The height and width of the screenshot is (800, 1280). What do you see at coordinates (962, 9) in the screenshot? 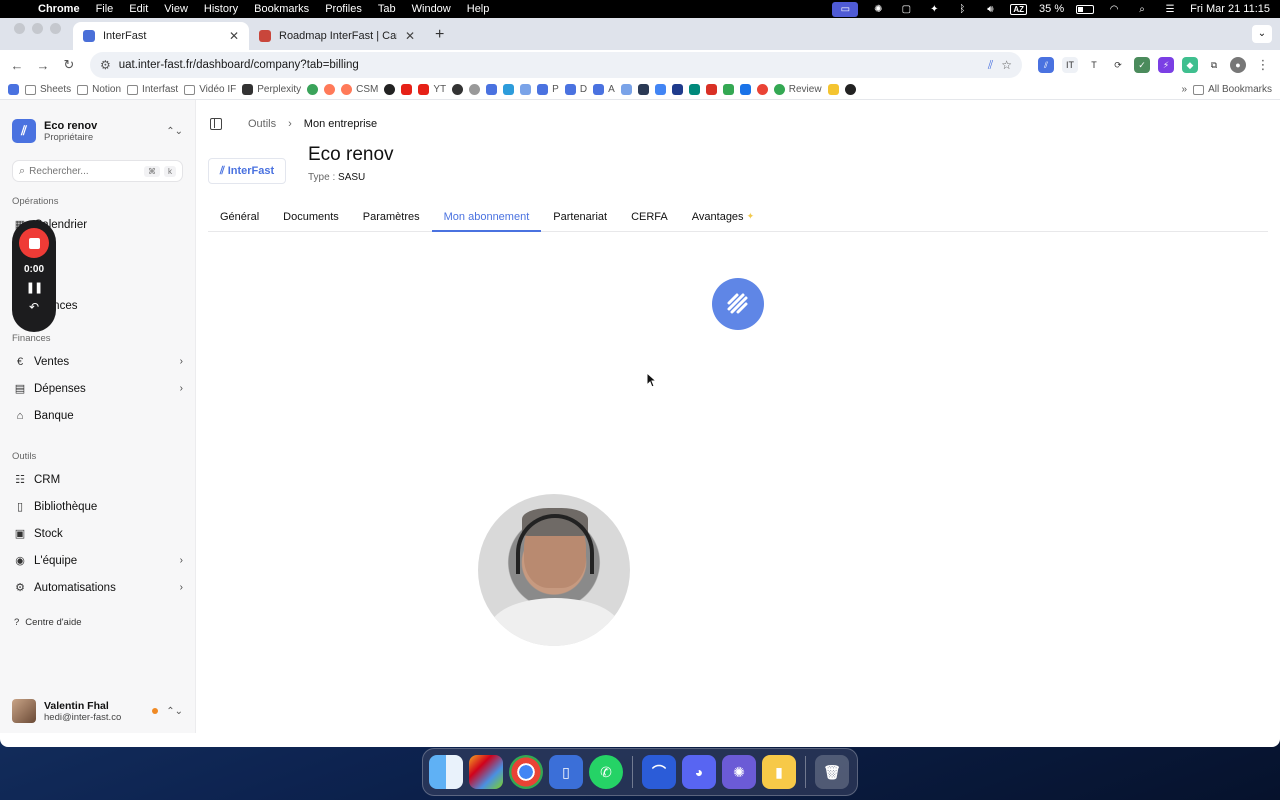
I see `bluetooth-icon: ᛒ` at bounding box center [962, 9].